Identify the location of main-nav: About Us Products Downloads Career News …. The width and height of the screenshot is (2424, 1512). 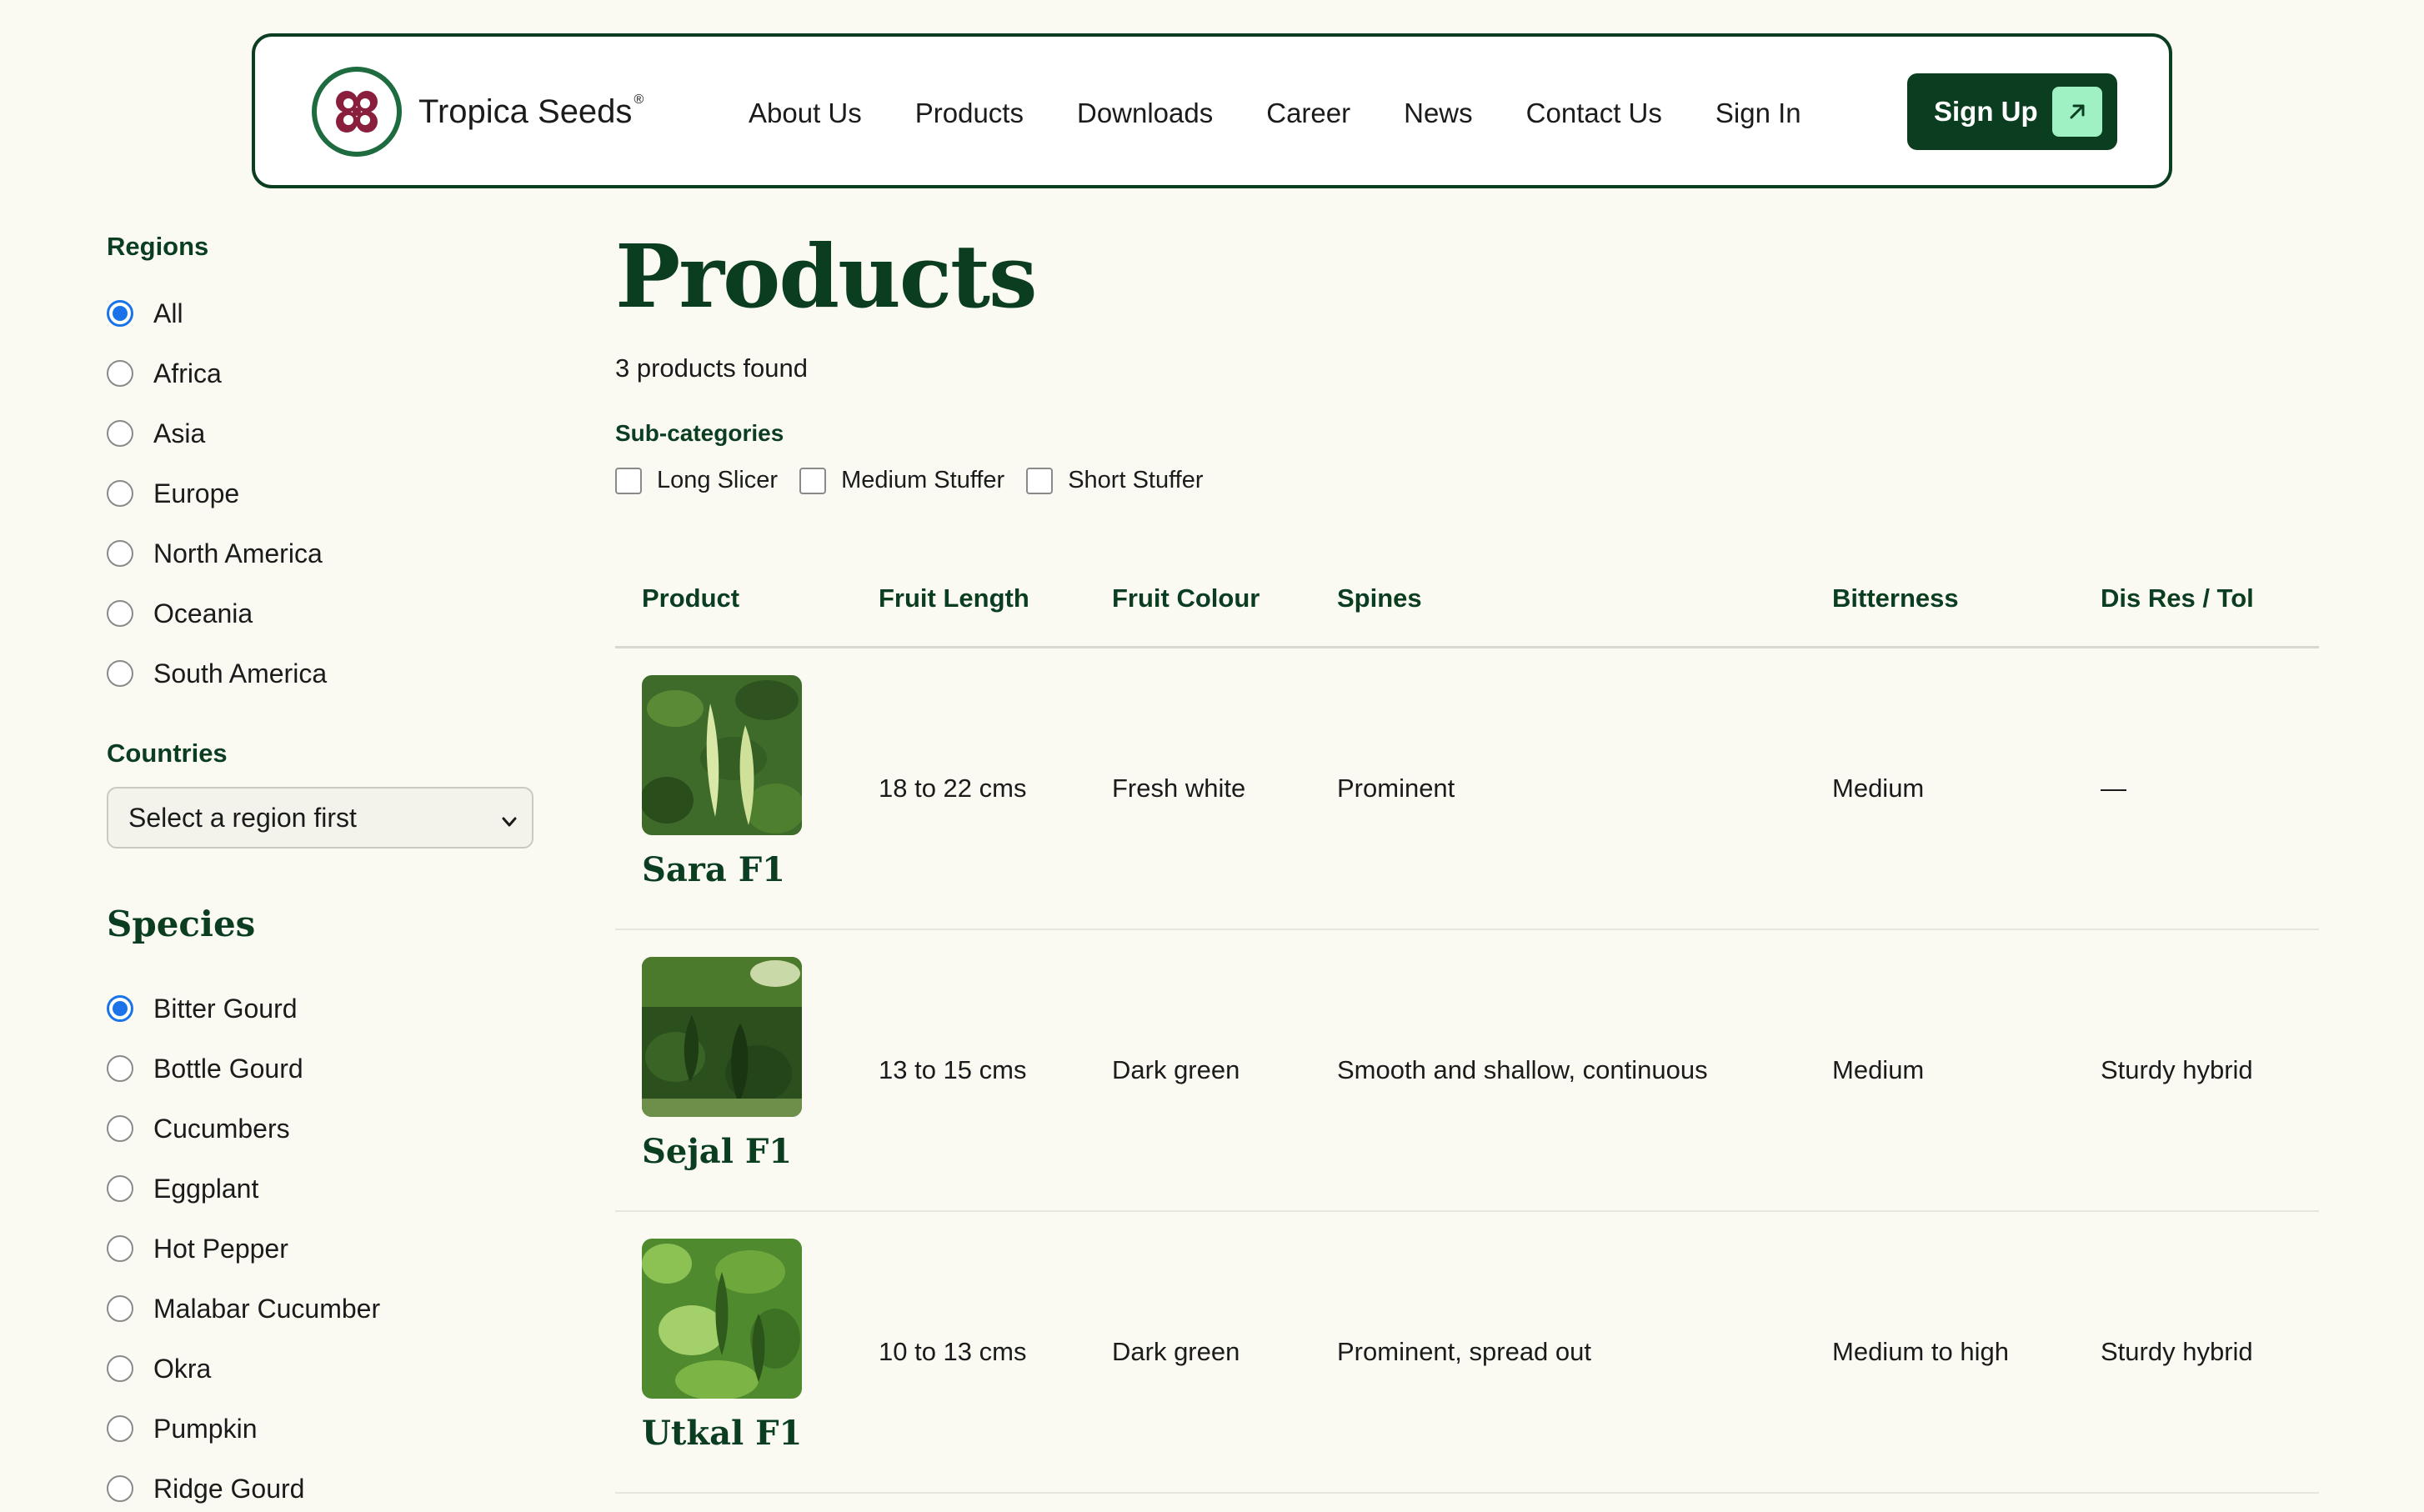
(1275, 113).